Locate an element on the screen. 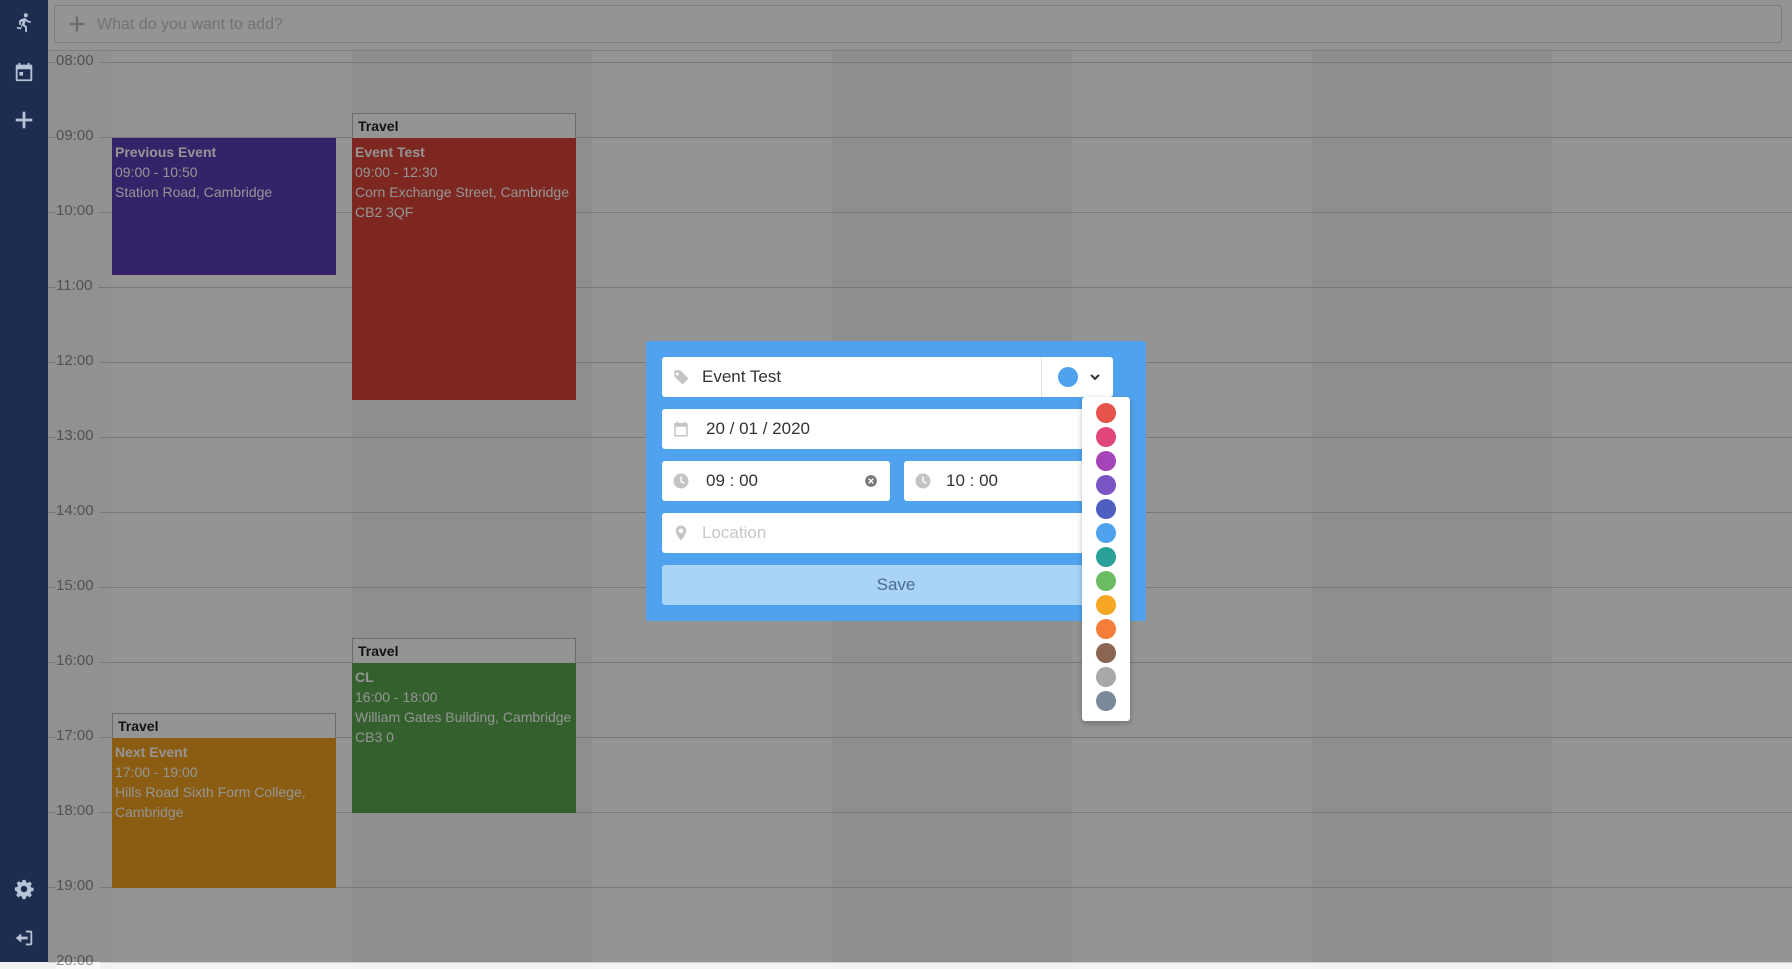  event-title-input is located at coordinates (867, 377).